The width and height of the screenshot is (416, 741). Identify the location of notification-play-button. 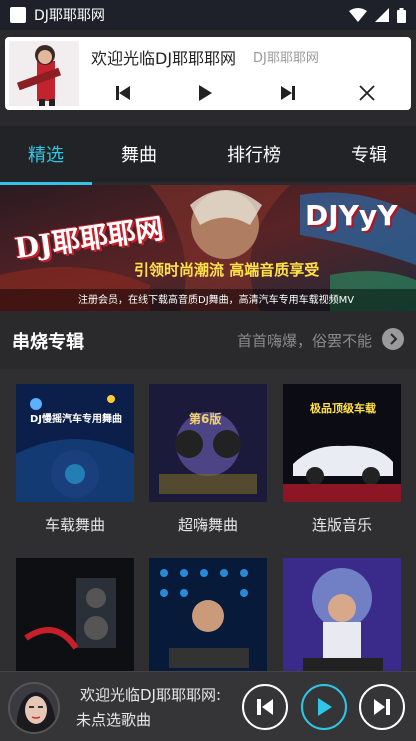
(205, 93).